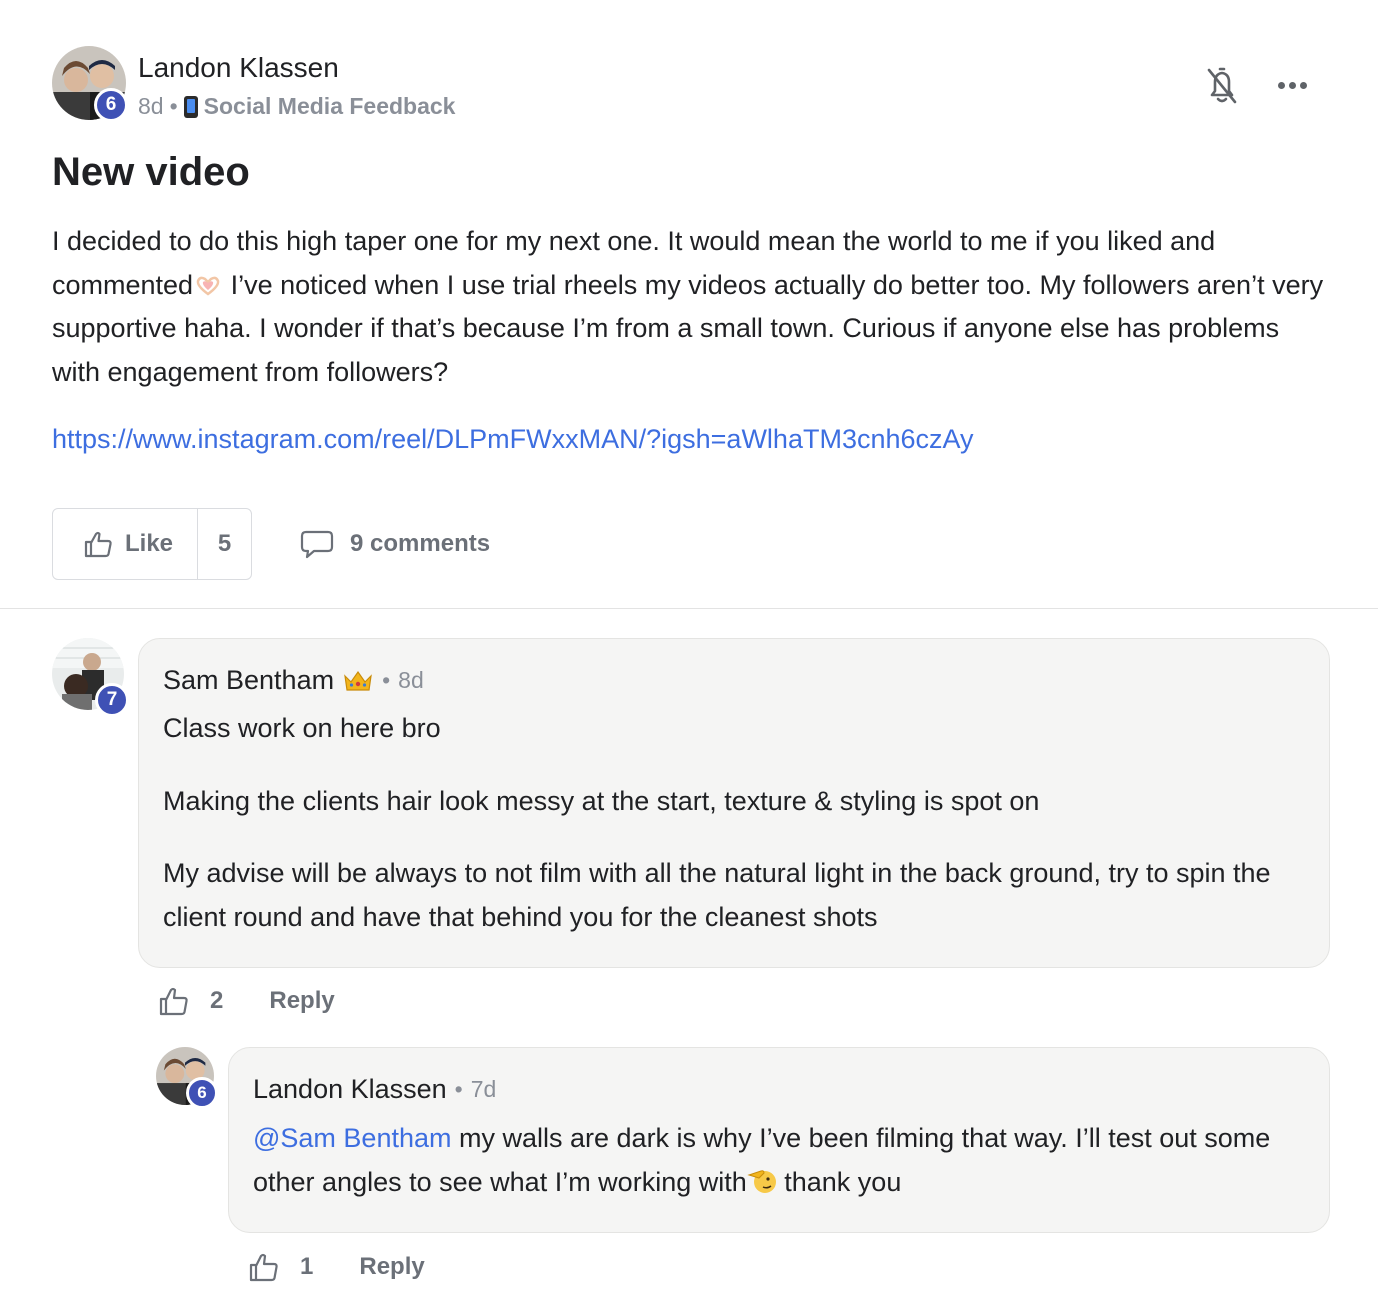 The height and width of the screenshot is (1302, 1378). Describe the element at coordinates (208, 286) in the screenshot. I see `heart-hands-emoji-icon` at that location.